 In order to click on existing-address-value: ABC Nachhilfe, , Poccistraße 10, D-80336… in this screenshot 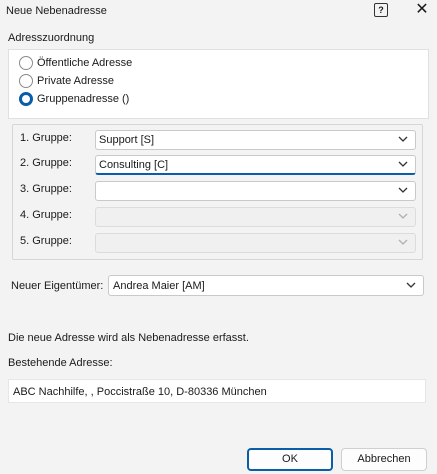, I will do `click(140, 392)`.